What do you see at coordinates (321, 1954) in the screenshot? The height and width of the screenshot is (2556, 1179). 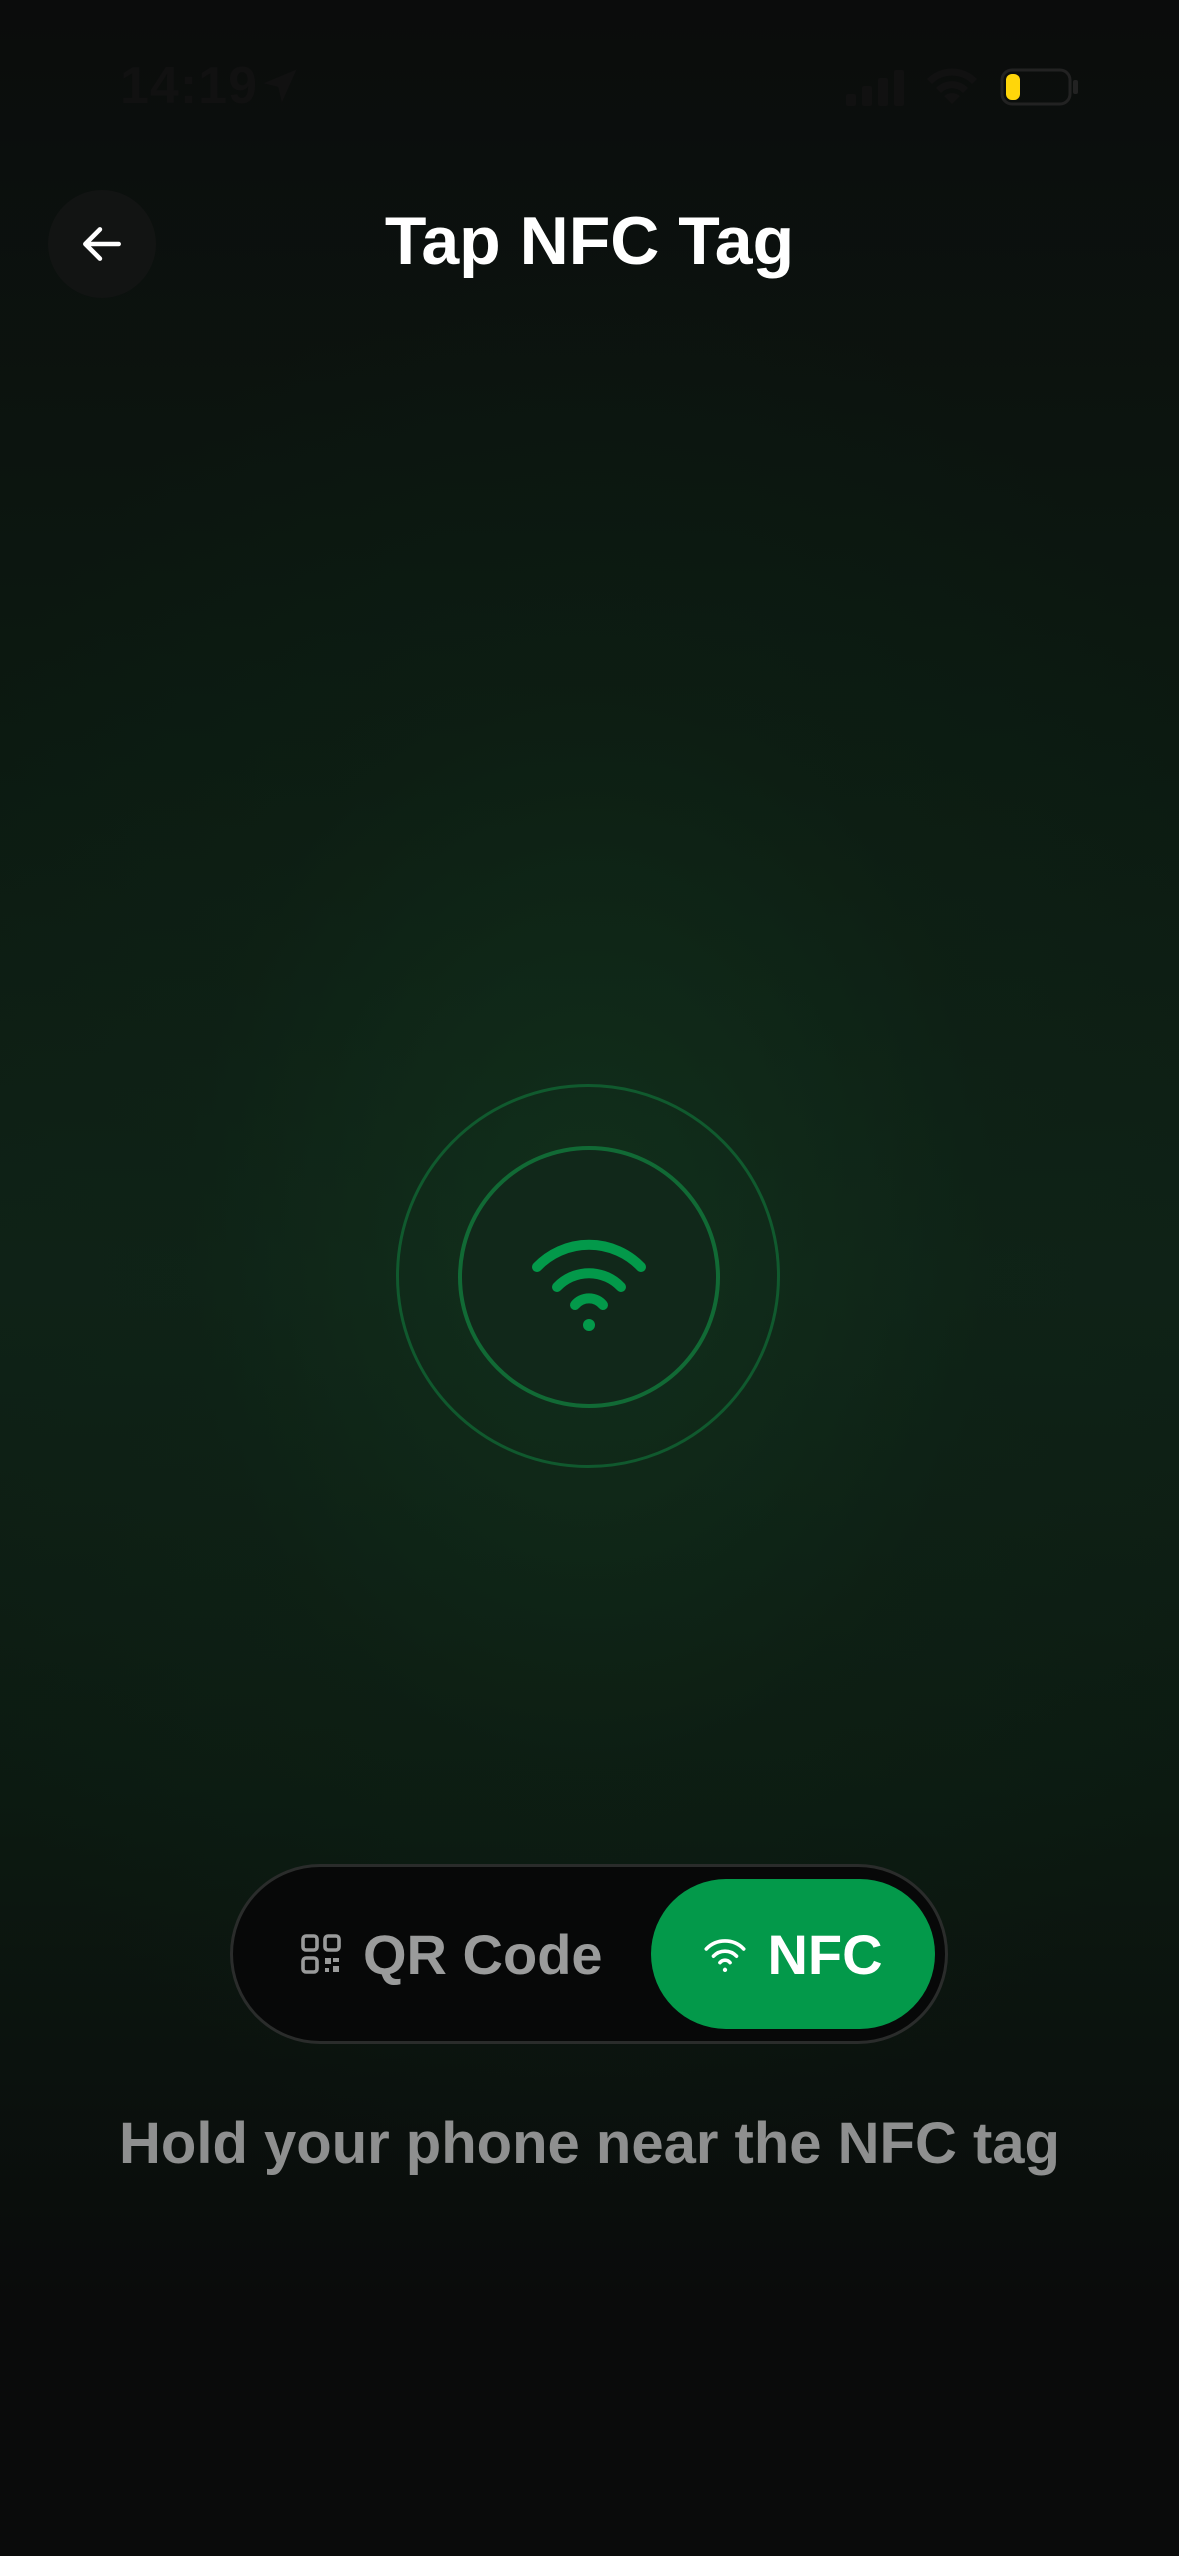 I see `qr-code-icon` at bounding box center [321, 1954].